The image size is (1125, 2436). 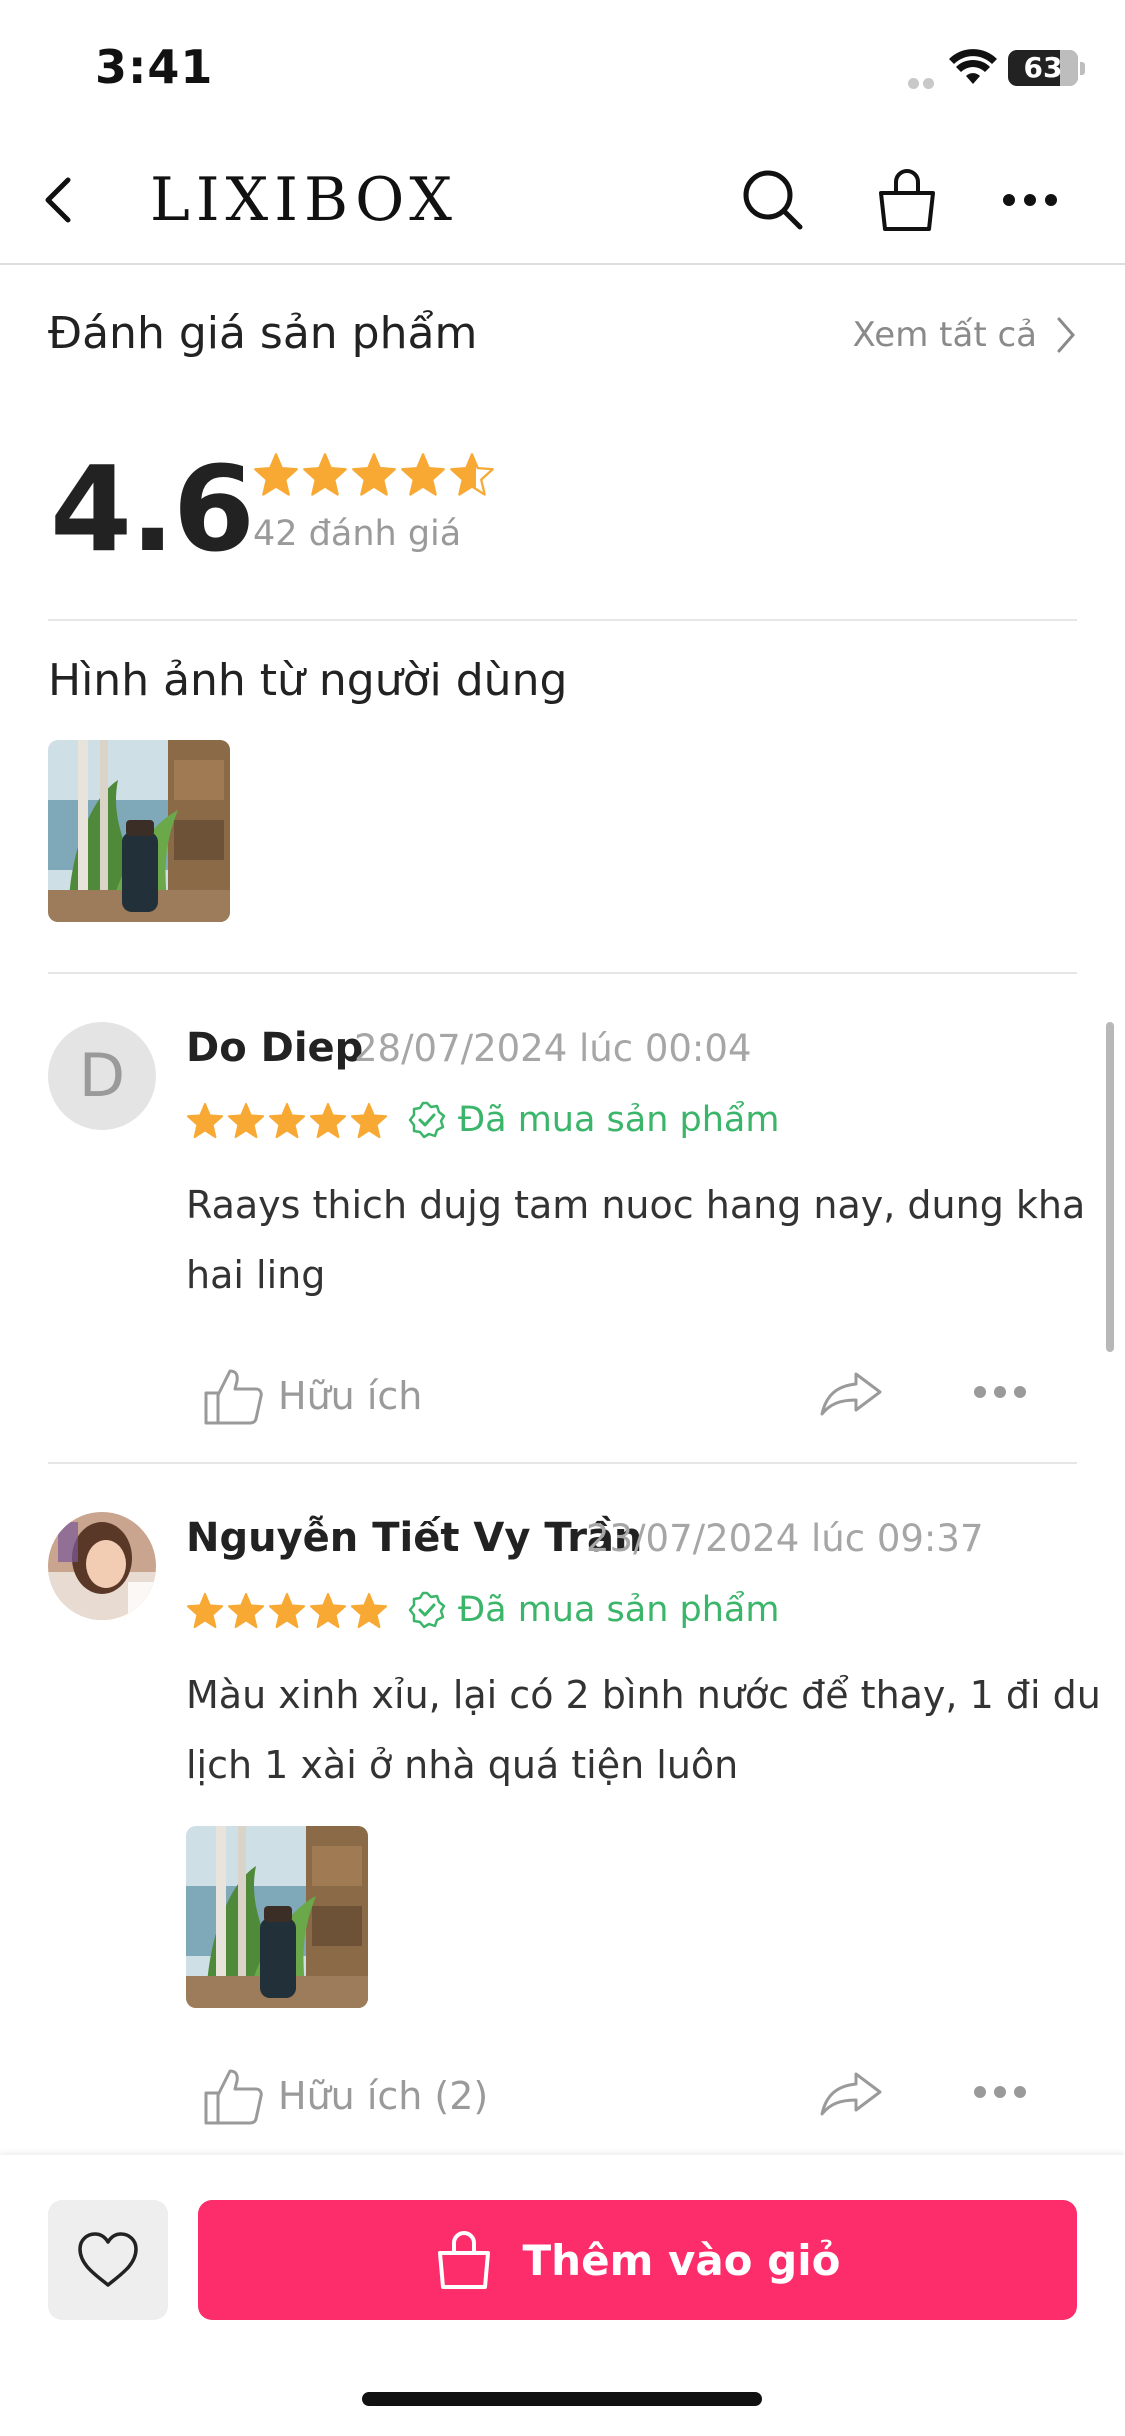 I want to click on view-all-label: Xem tất cả, so click(x=944, y=335).